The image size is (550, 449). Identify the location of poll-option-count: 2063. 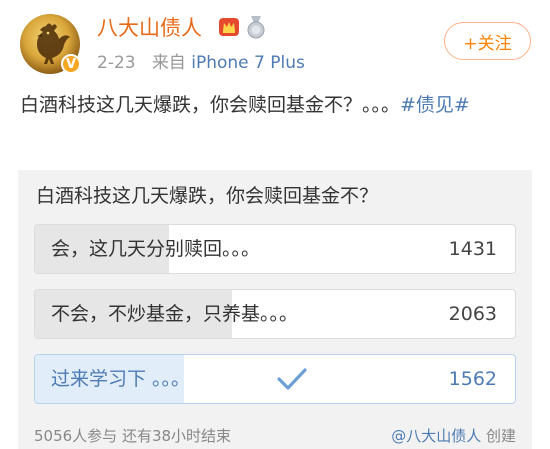
(472, 314).